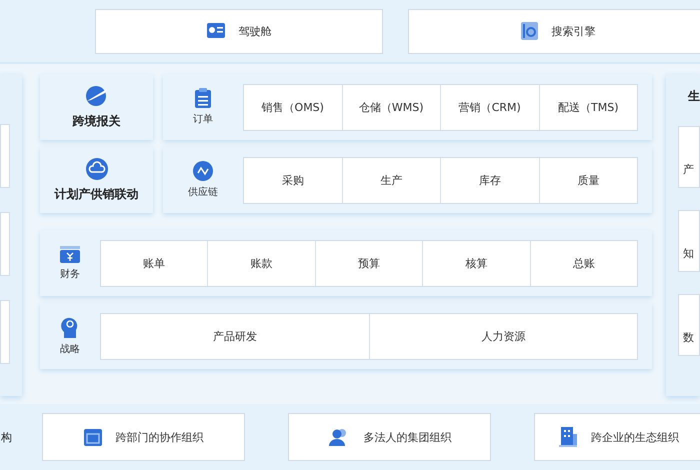 This screenshot has height=470, width=700. What do you see at coordinates (689, 157) in the screenshot?
I see `side-card: 产` at bounding box center [689, 157].